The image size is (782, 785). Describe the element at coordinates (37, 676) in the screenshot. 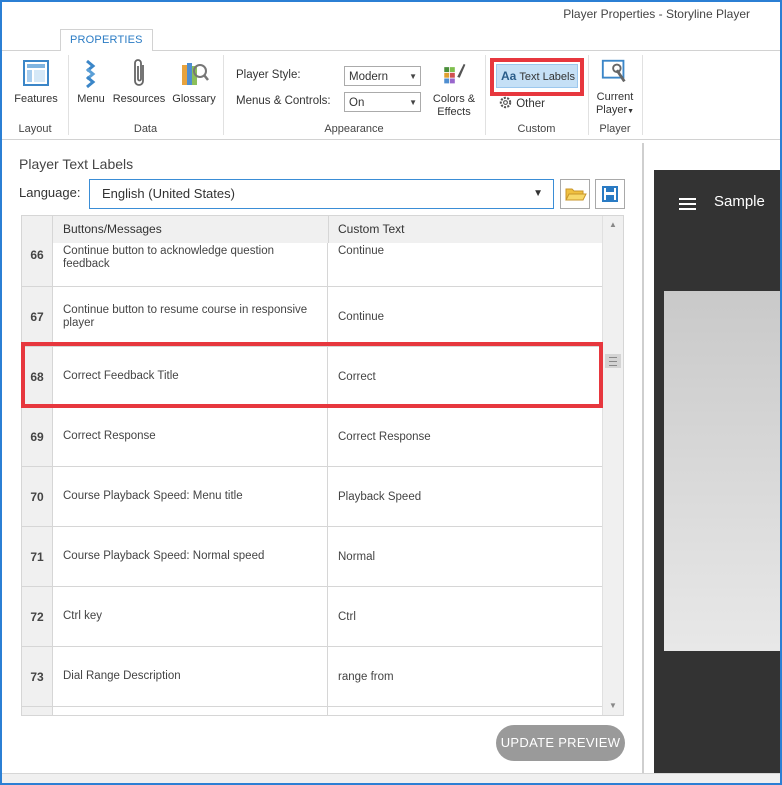

I see `row-number: 73` at that location.